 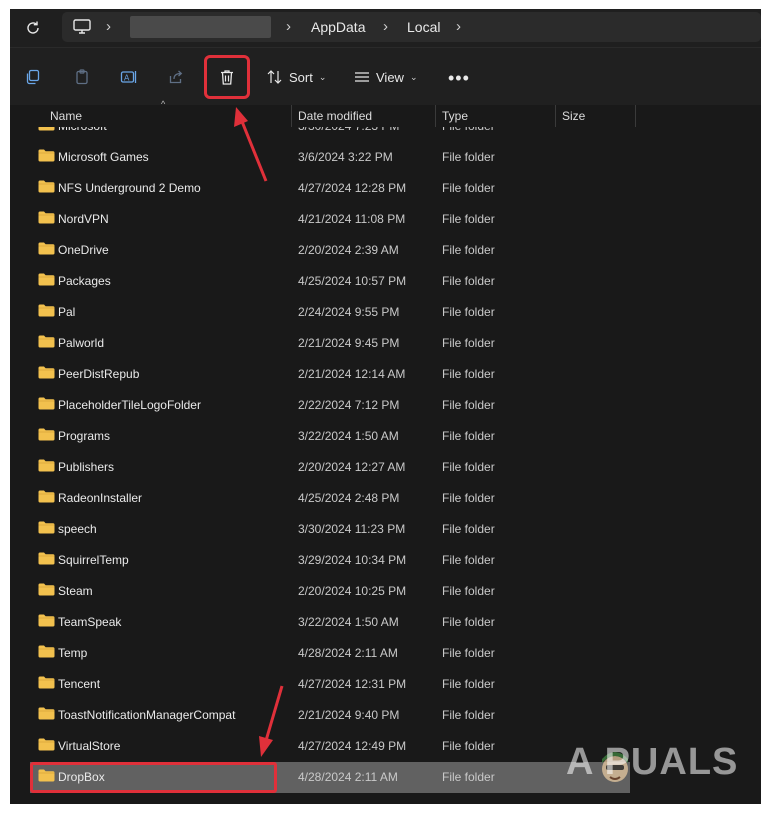 What do you see at coordinates (330, 134) in the screenshot?
I see `file-row: Microsoft 3/30/2024 7:23 PM File folder` at bounding box center [330, 134].